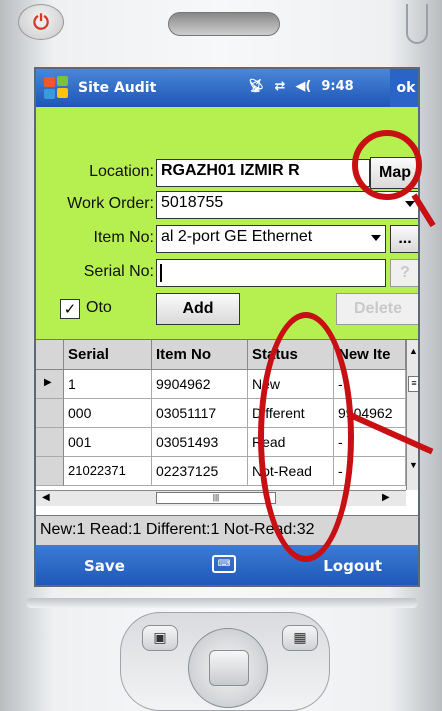 This screenshot has width=442, height=711. What do you see at coordinates (413, 465) in the screenshot?
I see `scroll-down-icon: ▼` at bounding box center [413, 465].